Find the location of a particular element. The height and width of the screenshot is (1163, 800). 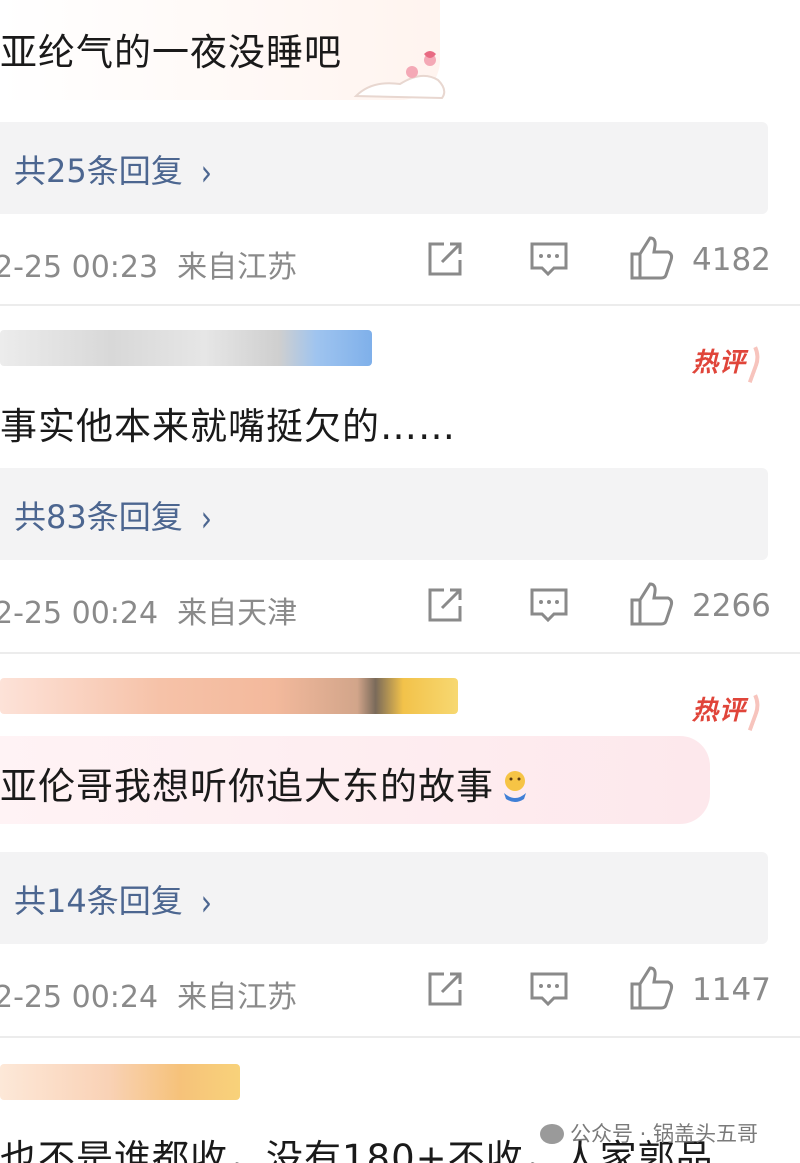

view-replies-link: 共14条回复 › is located at coordinates (113, 900).